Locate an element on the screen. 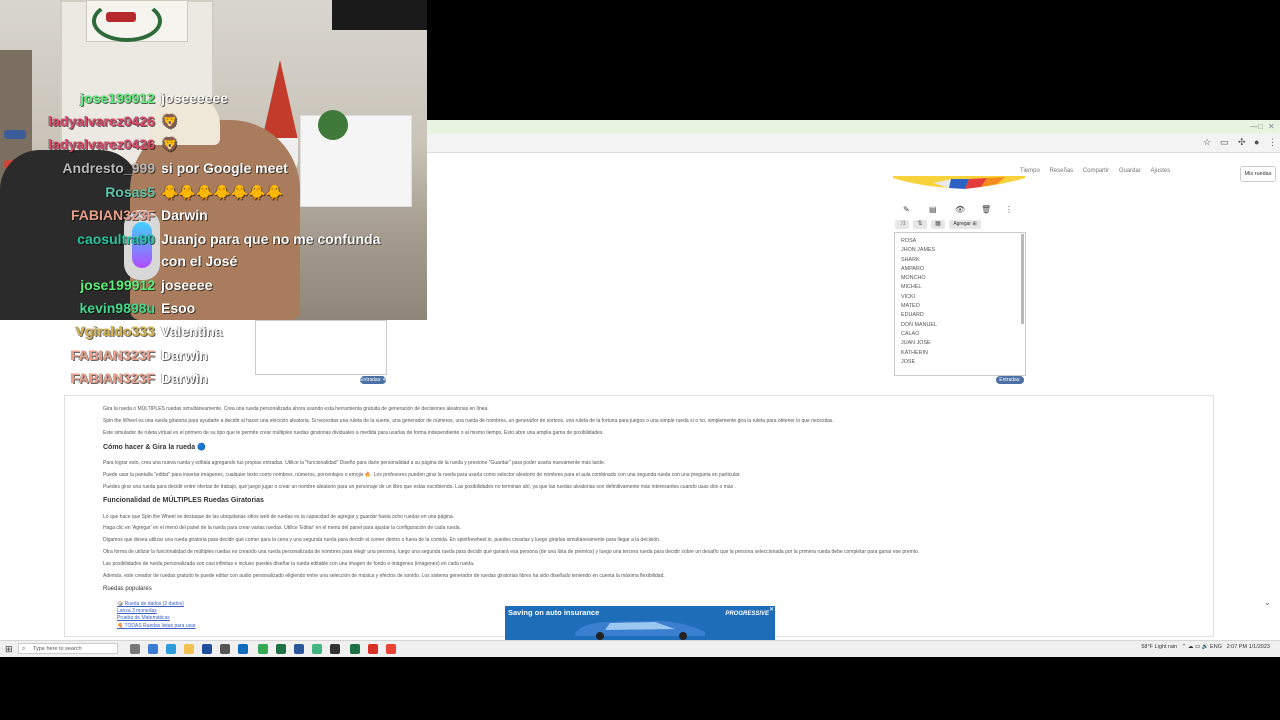 The image size is (1280, 720). ad-banner: Saving on auto insurance PROGRESSIVE ✕ is located at coordinates (640, 623).